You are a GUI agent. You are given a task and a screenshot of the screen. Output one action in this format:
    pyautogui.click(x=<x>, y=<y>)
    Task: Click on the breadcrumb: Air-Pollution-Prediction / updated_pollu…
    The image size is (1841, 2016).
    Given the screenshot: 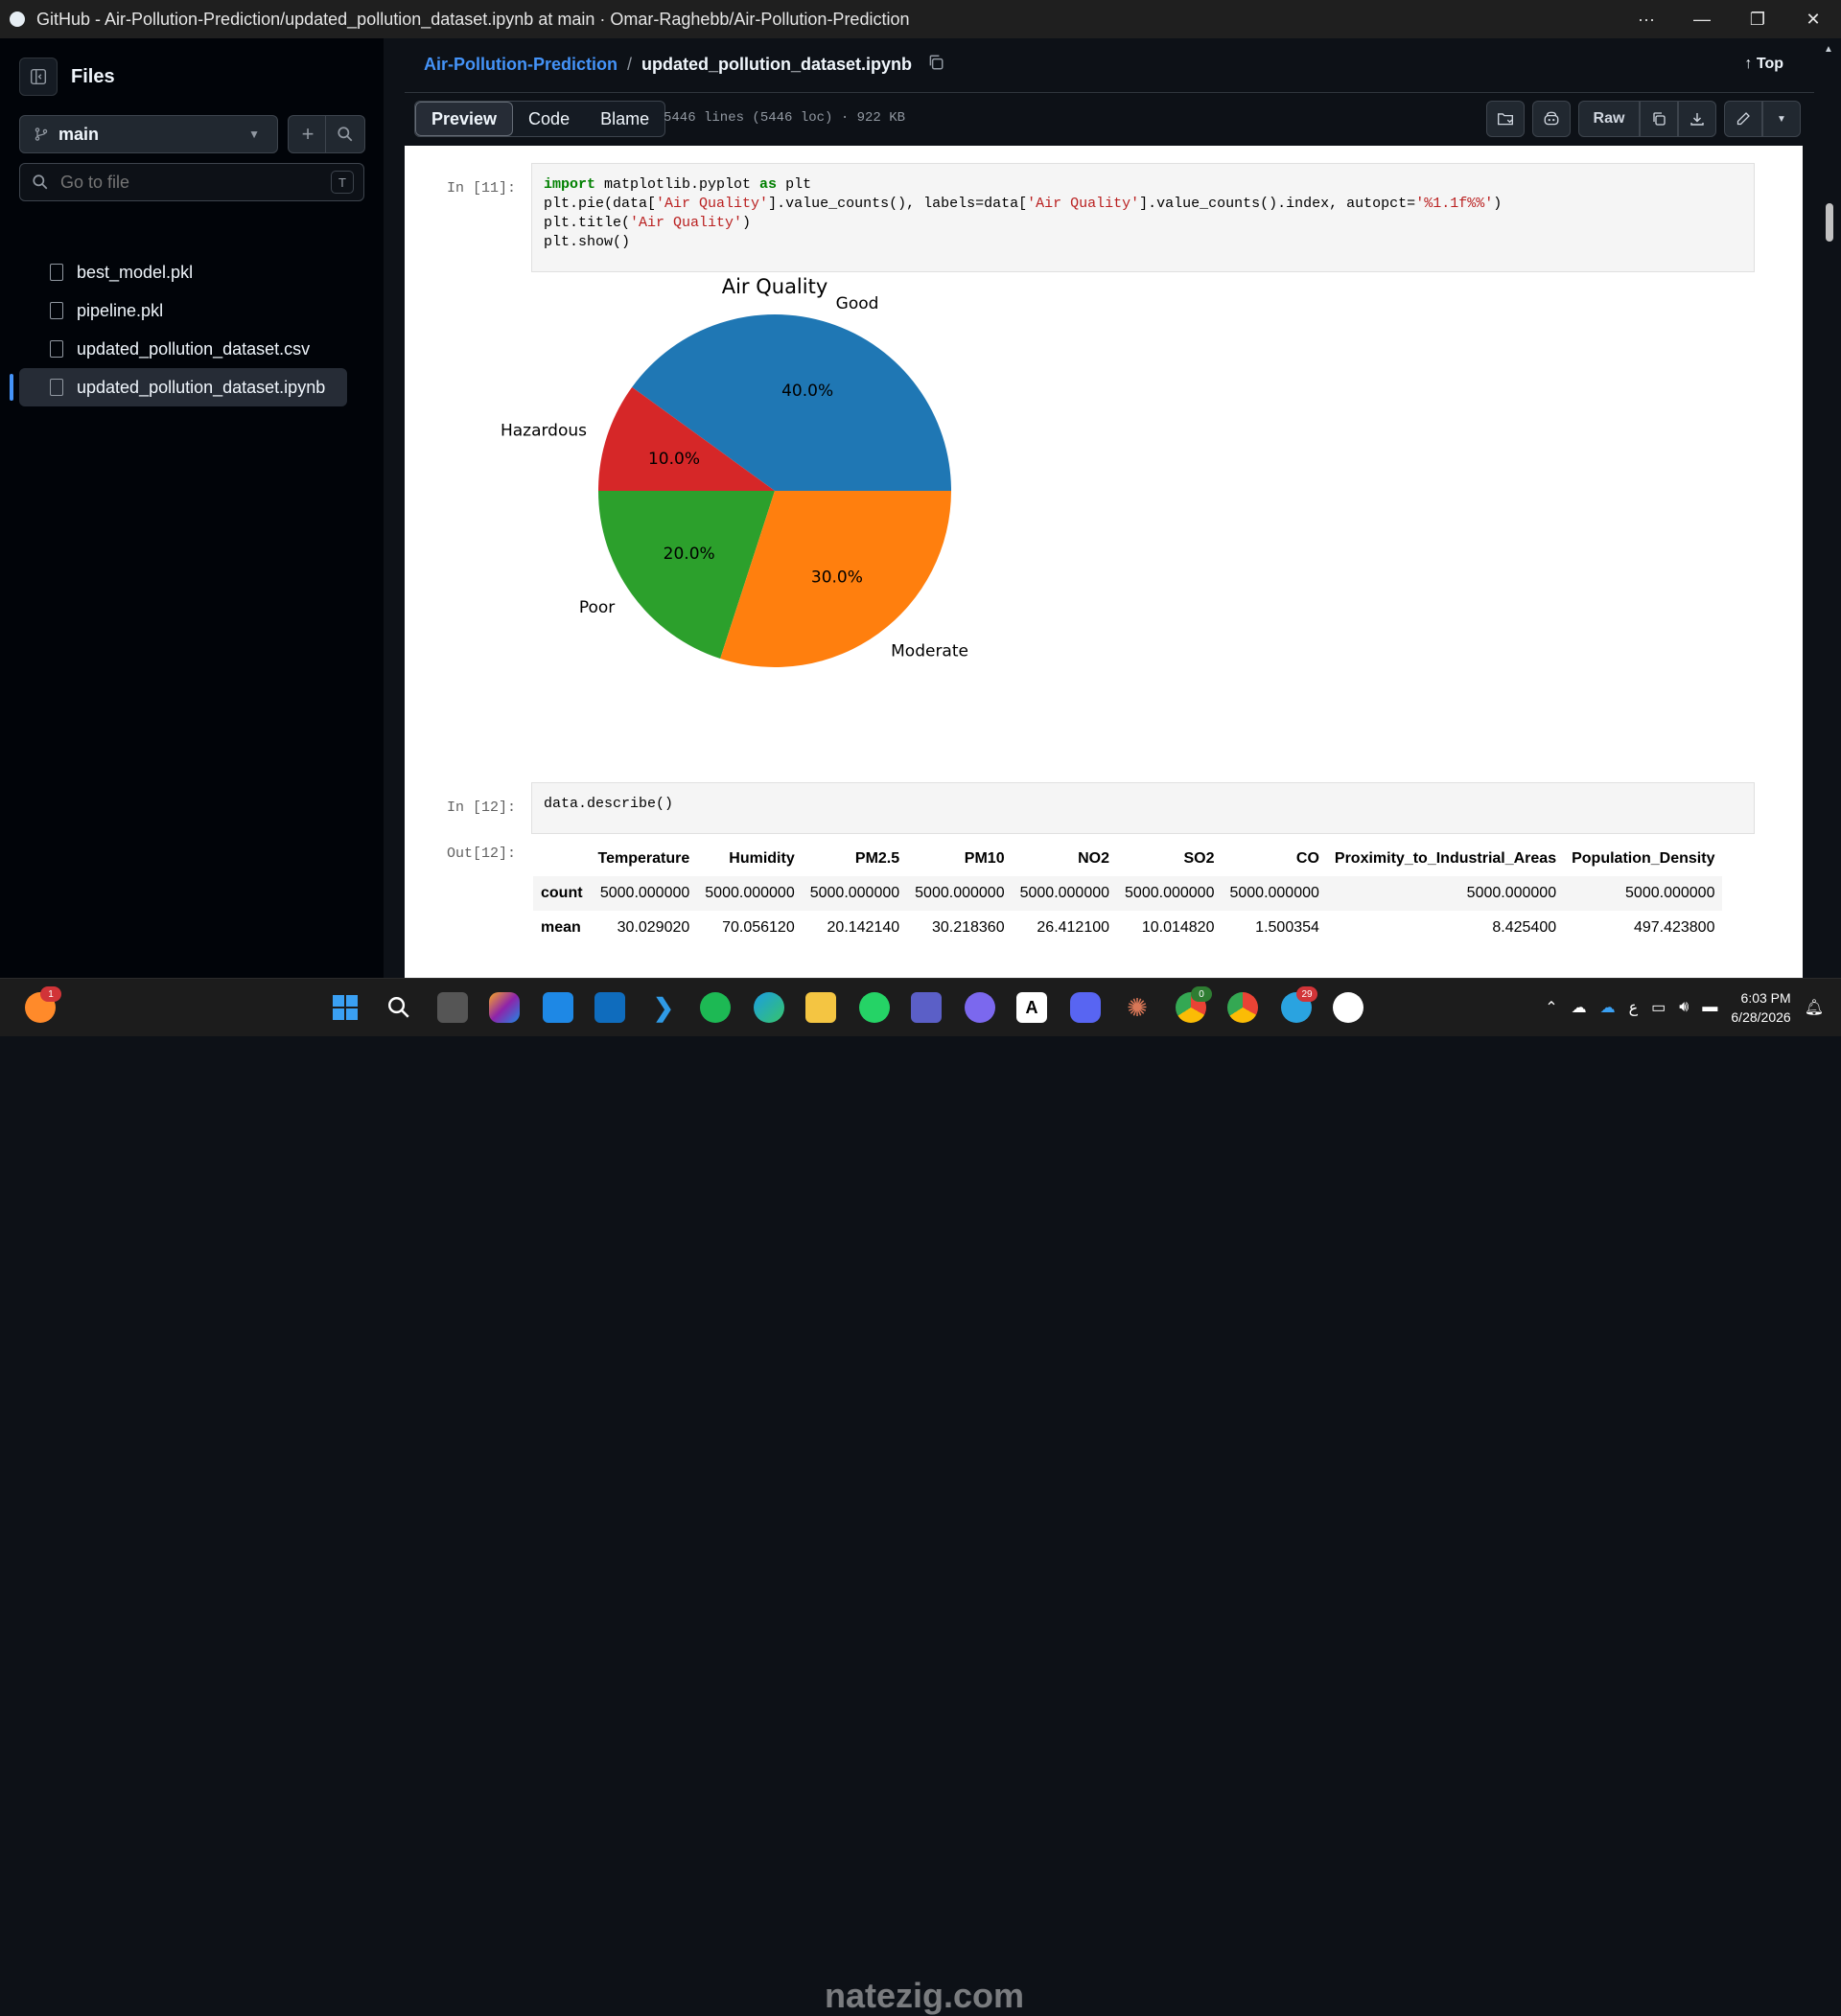 What is the action you would take?
    pyautogui.click(x=684, y=65)
    